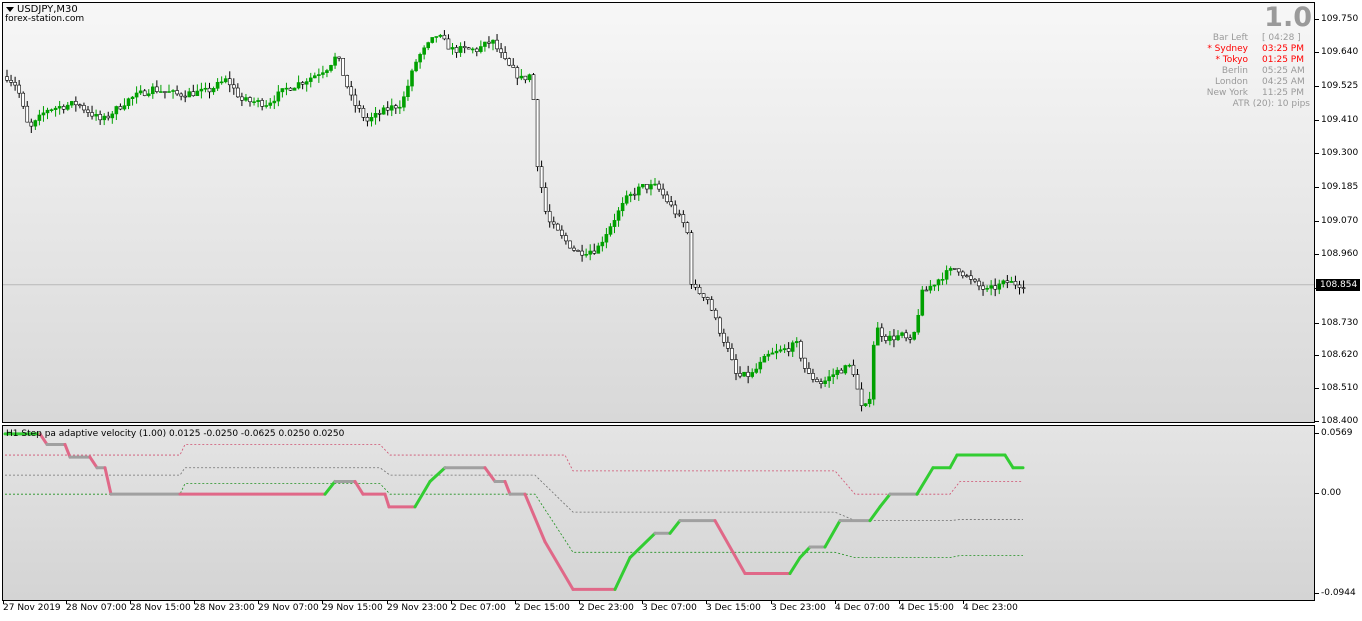  What do you see at coordinates (478, 608) in the screenshot?
I see `time-axis-label: 2 Dec 07:00` at bounding box center [478, 608].